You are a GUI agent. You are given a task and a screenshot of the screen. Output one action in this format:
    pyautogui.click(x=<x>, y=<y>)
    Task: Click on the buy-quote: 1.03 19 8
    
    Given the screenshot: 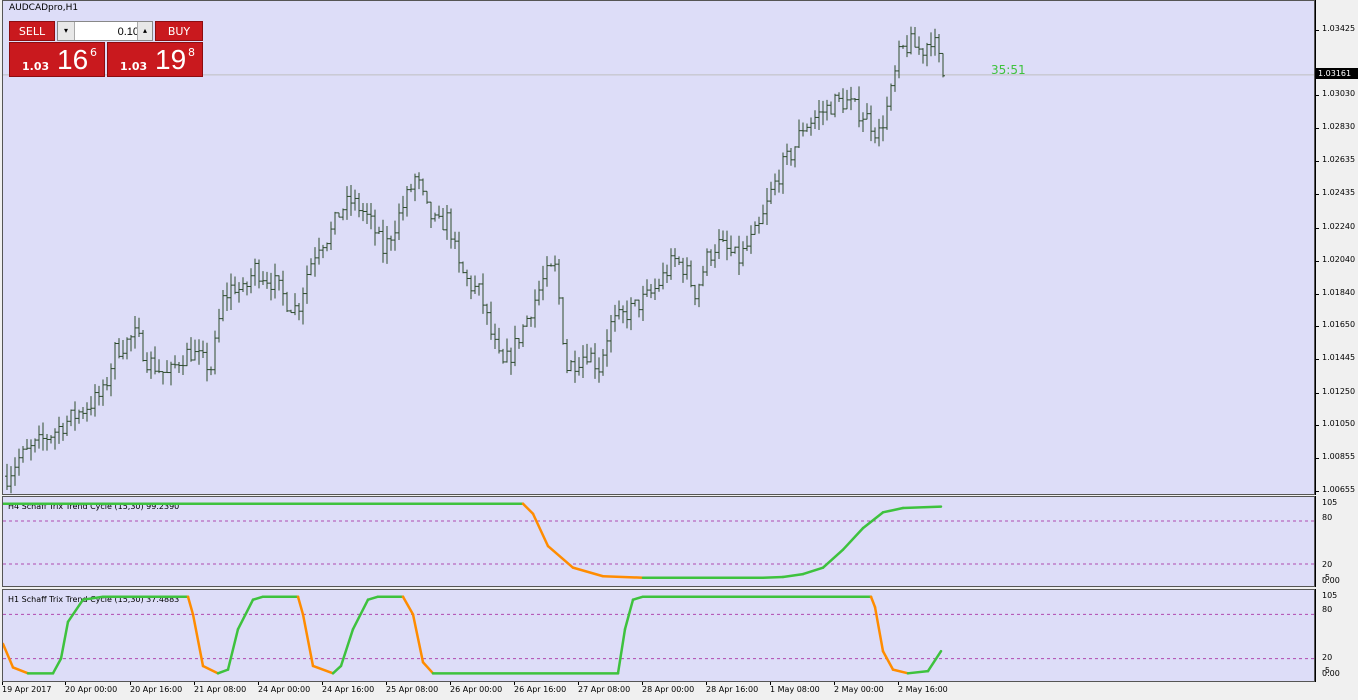 What is the action you would take?
    pyautogui.click(x=155, y=59)
    